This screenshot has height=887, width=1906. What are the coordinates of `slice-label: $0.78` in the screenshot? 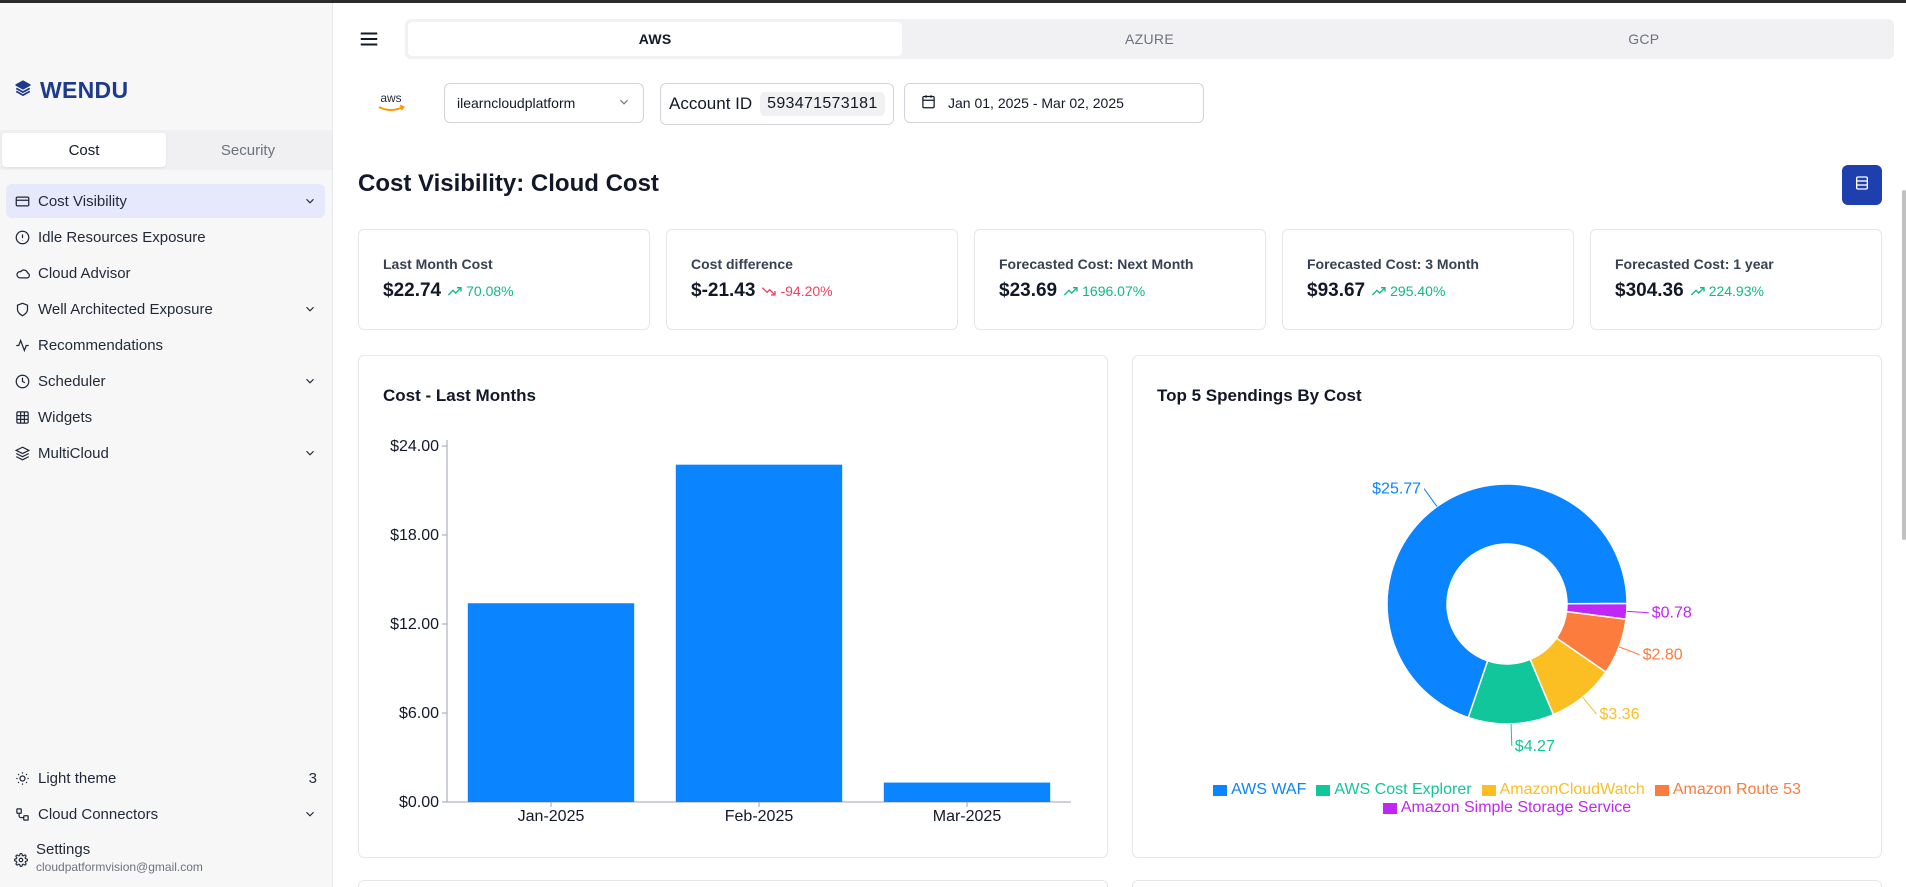 It's located at (1672, 613).